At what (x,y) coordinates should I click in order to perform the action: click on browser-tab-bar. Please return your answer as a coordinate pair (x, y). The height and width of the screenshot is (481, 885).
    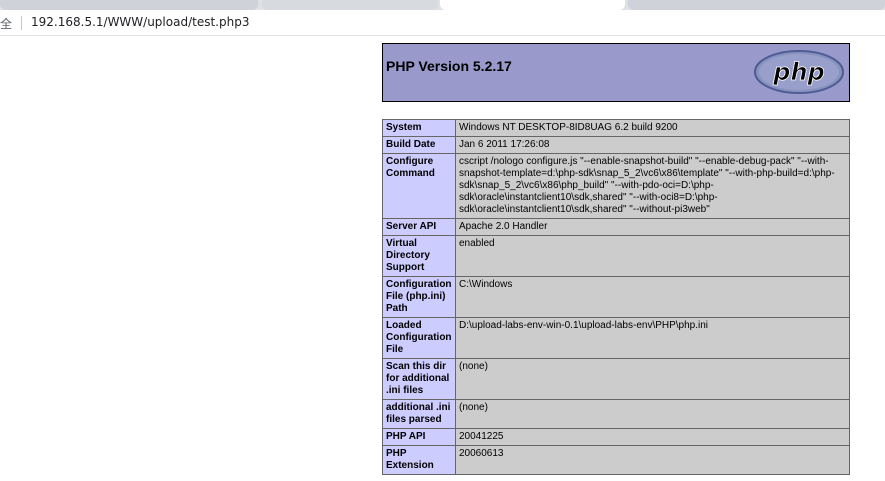
    Looking at the image, I should click on (442, 5).